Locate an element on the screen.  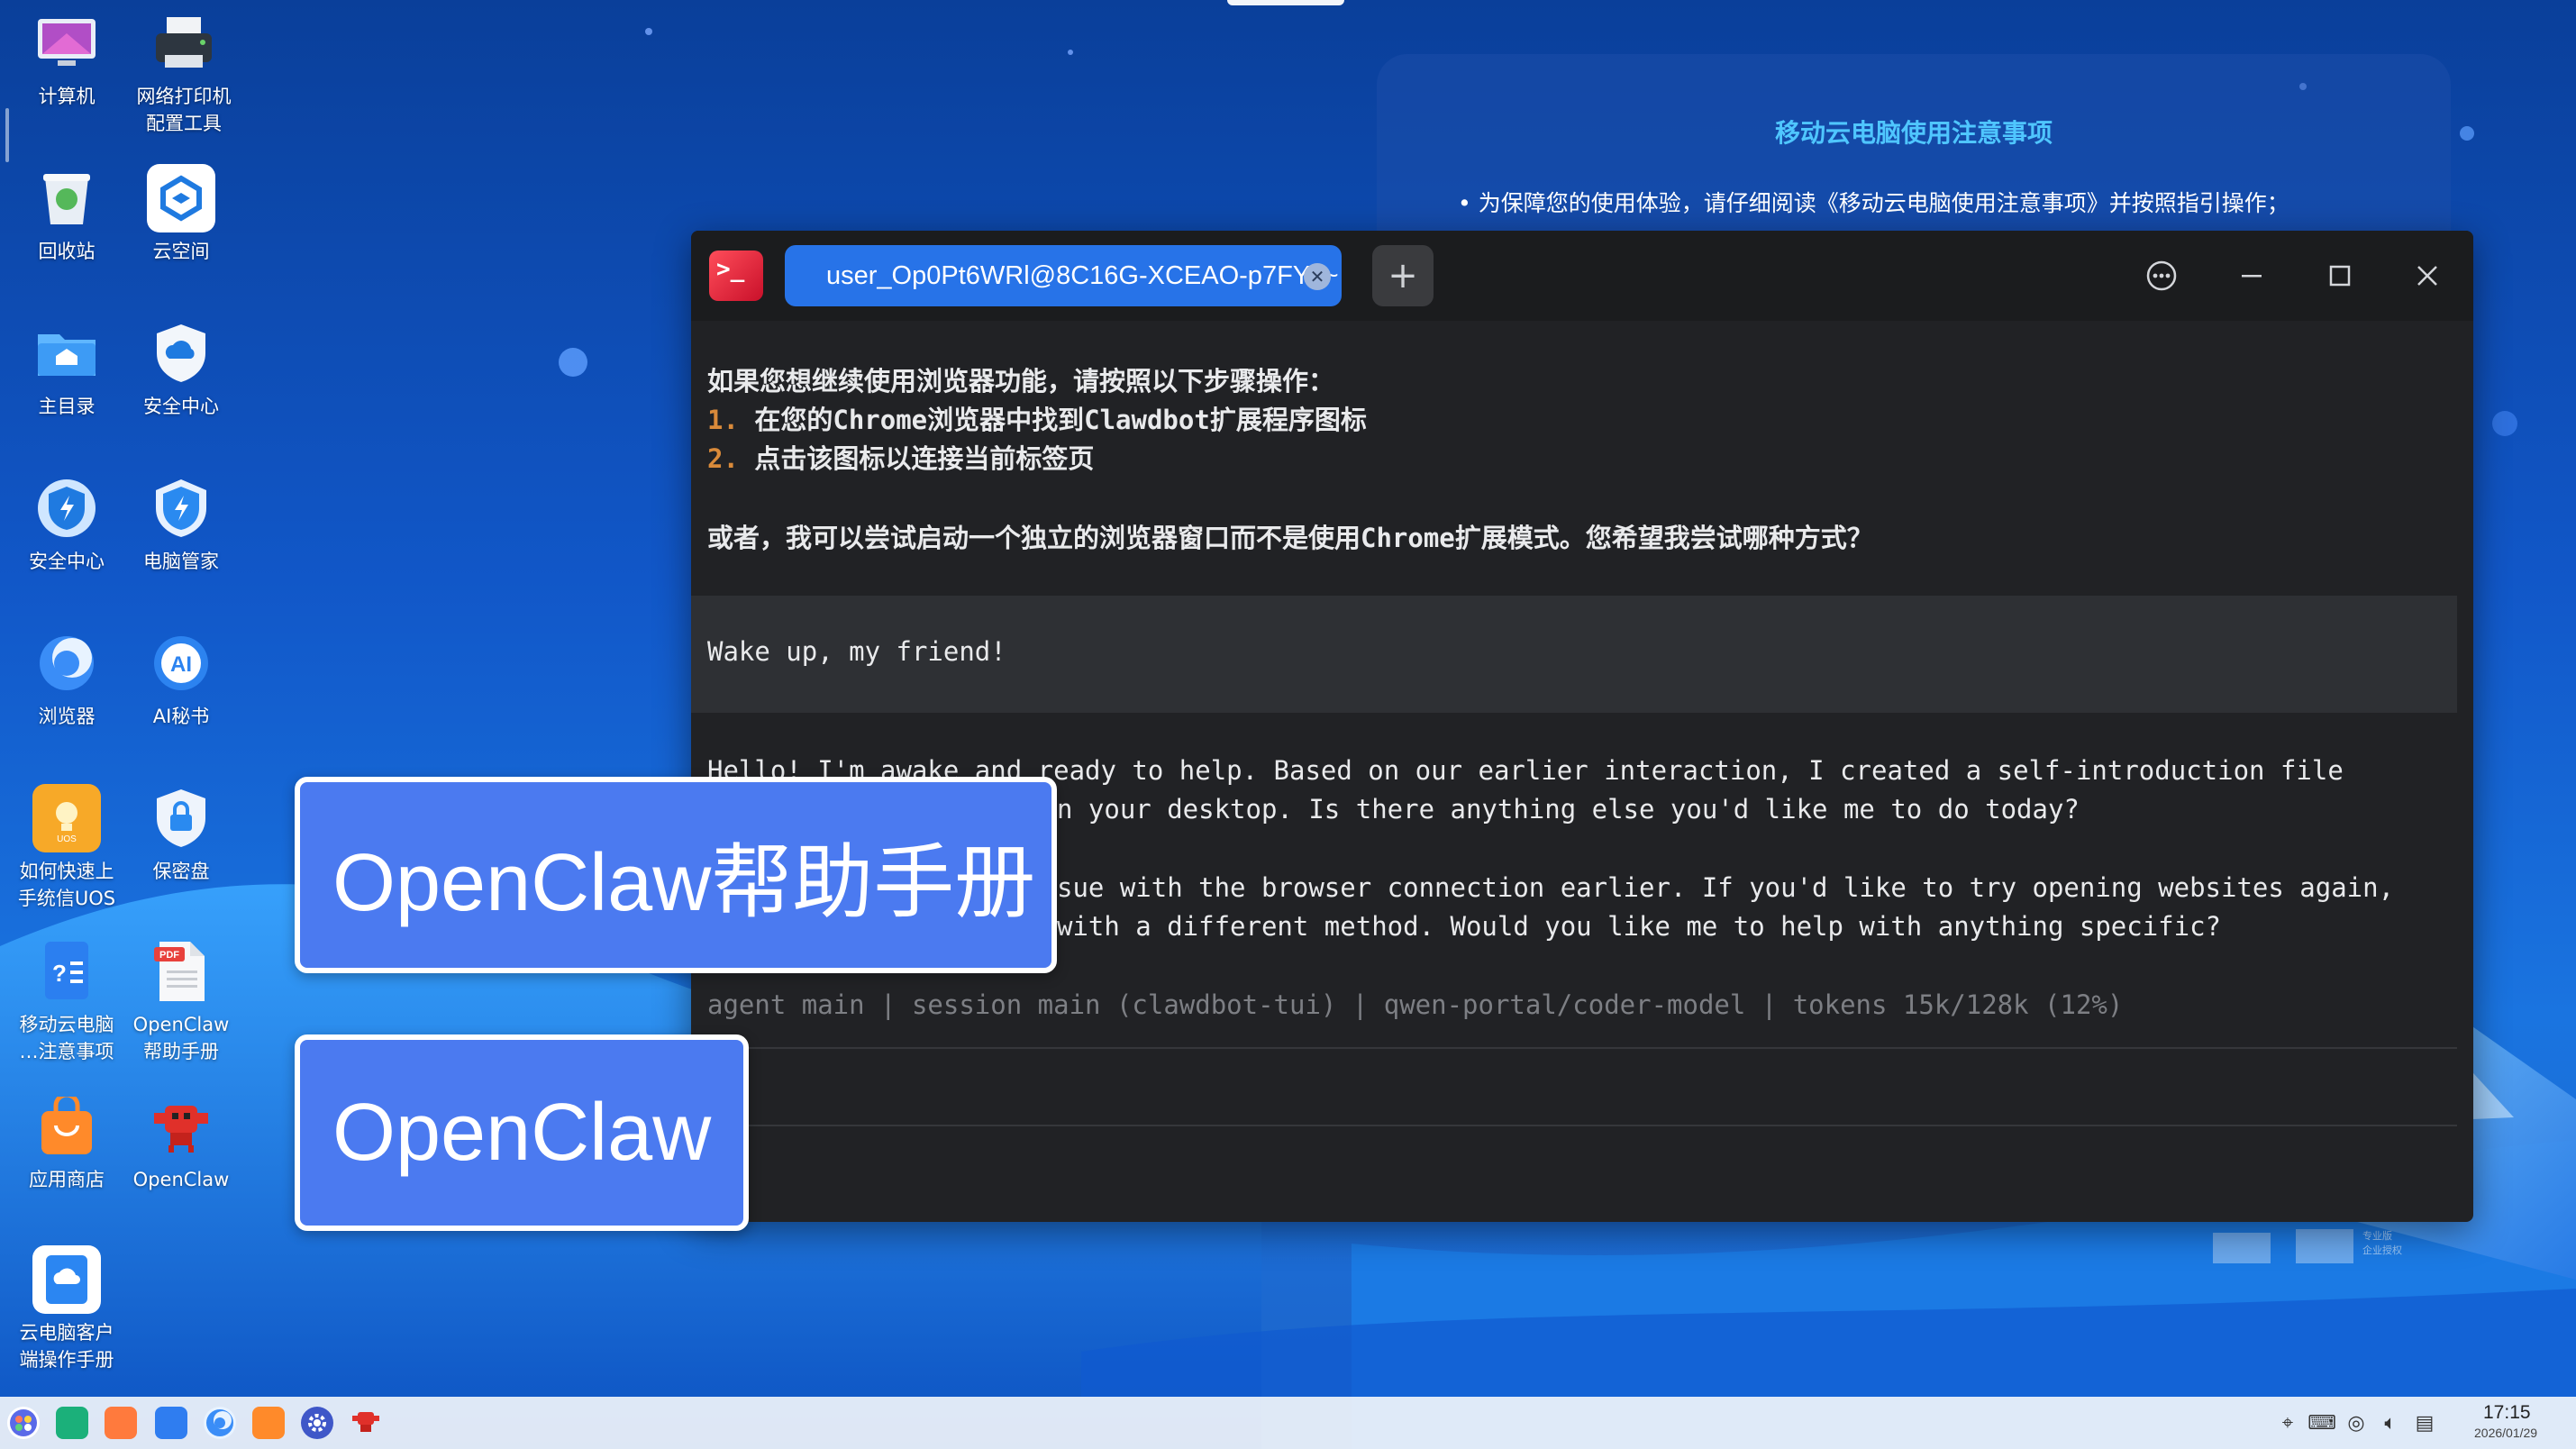
edition-watermark: 专业版 企业授权 is located at coordinates (2330, 1248).